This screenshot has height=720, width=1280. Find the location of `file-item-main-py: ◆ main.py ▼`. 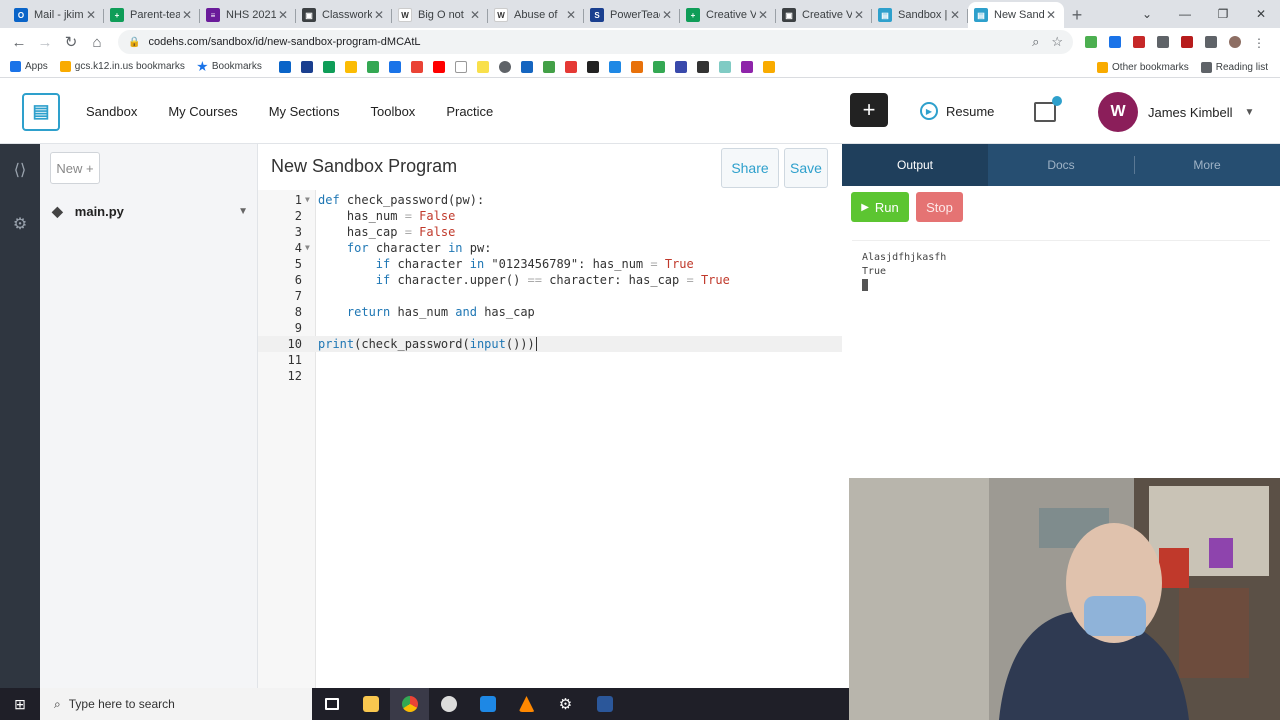

file-item-main-py: ◆ main.py ▼ is located at coordinates (149, 211).